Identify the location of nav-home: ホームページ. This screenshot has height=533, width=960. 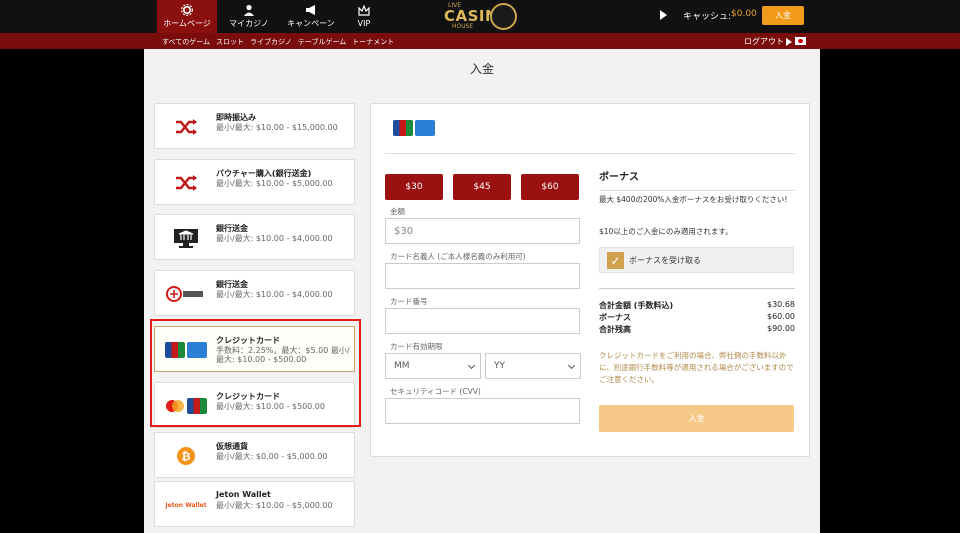
(187, 16).